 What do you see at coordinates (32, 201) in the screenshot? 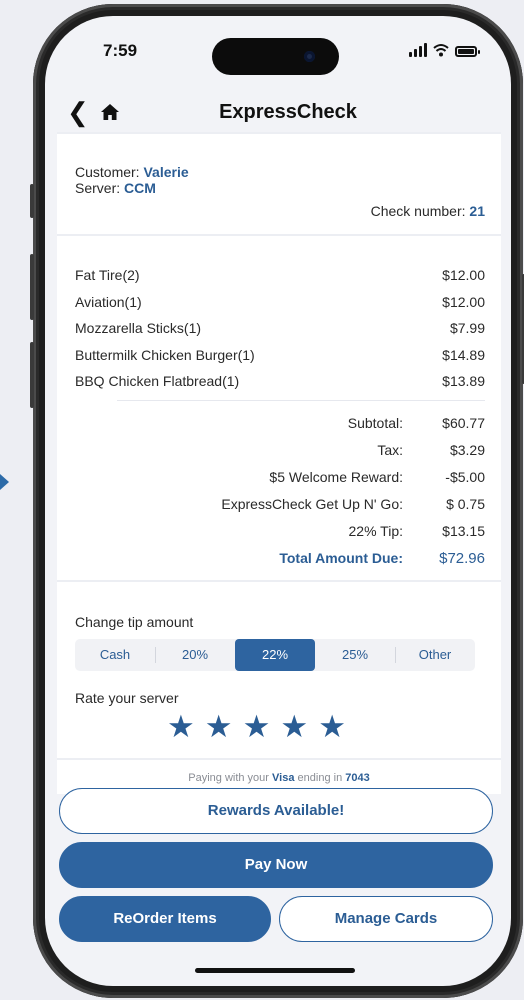
I see `mute-switch` at bounding box center [32, 201].